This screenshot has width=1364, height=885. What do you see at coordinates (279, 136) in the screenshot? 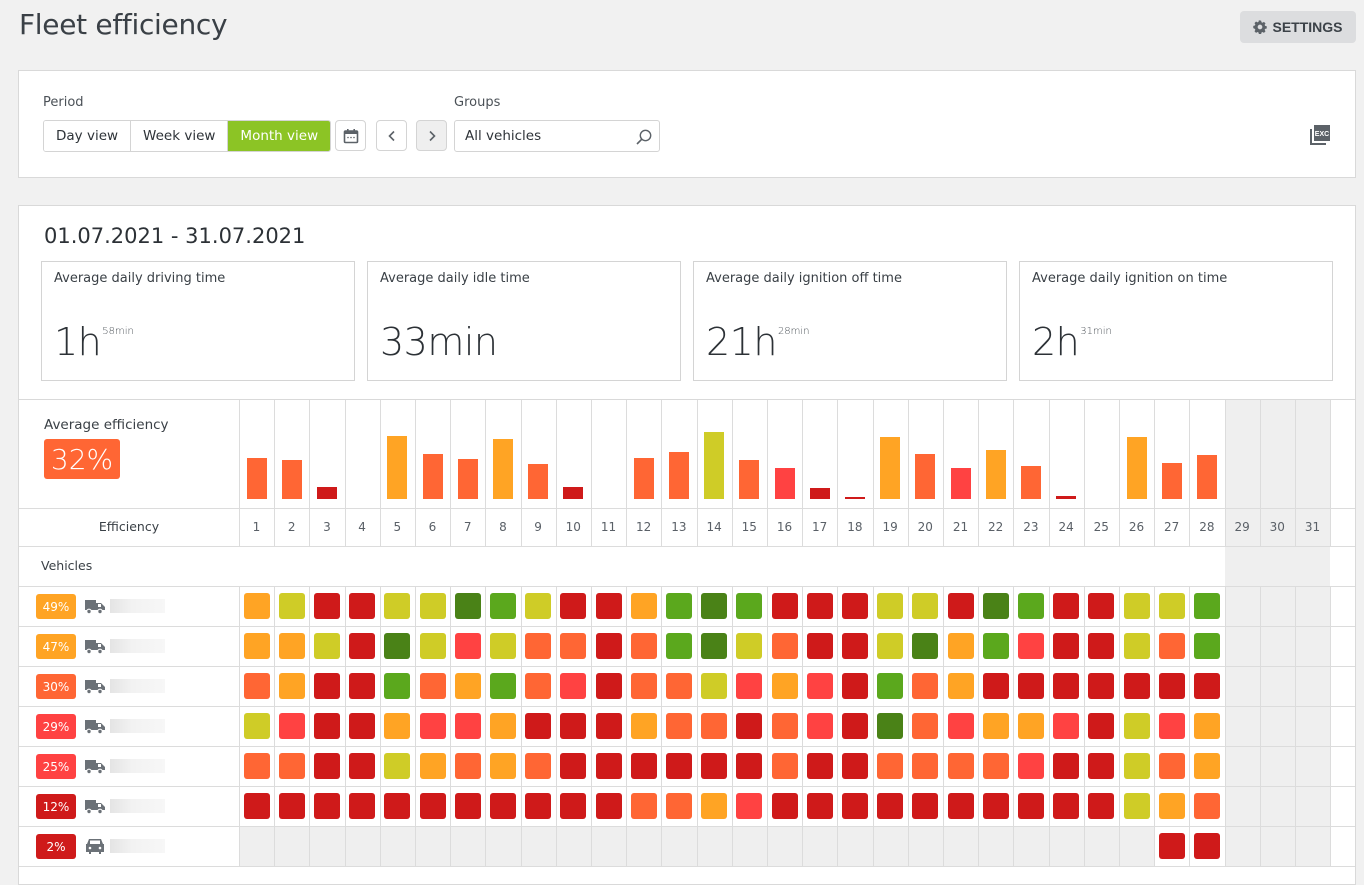
I see `month-view-tab: Month view` at bounding box center [279, 136].